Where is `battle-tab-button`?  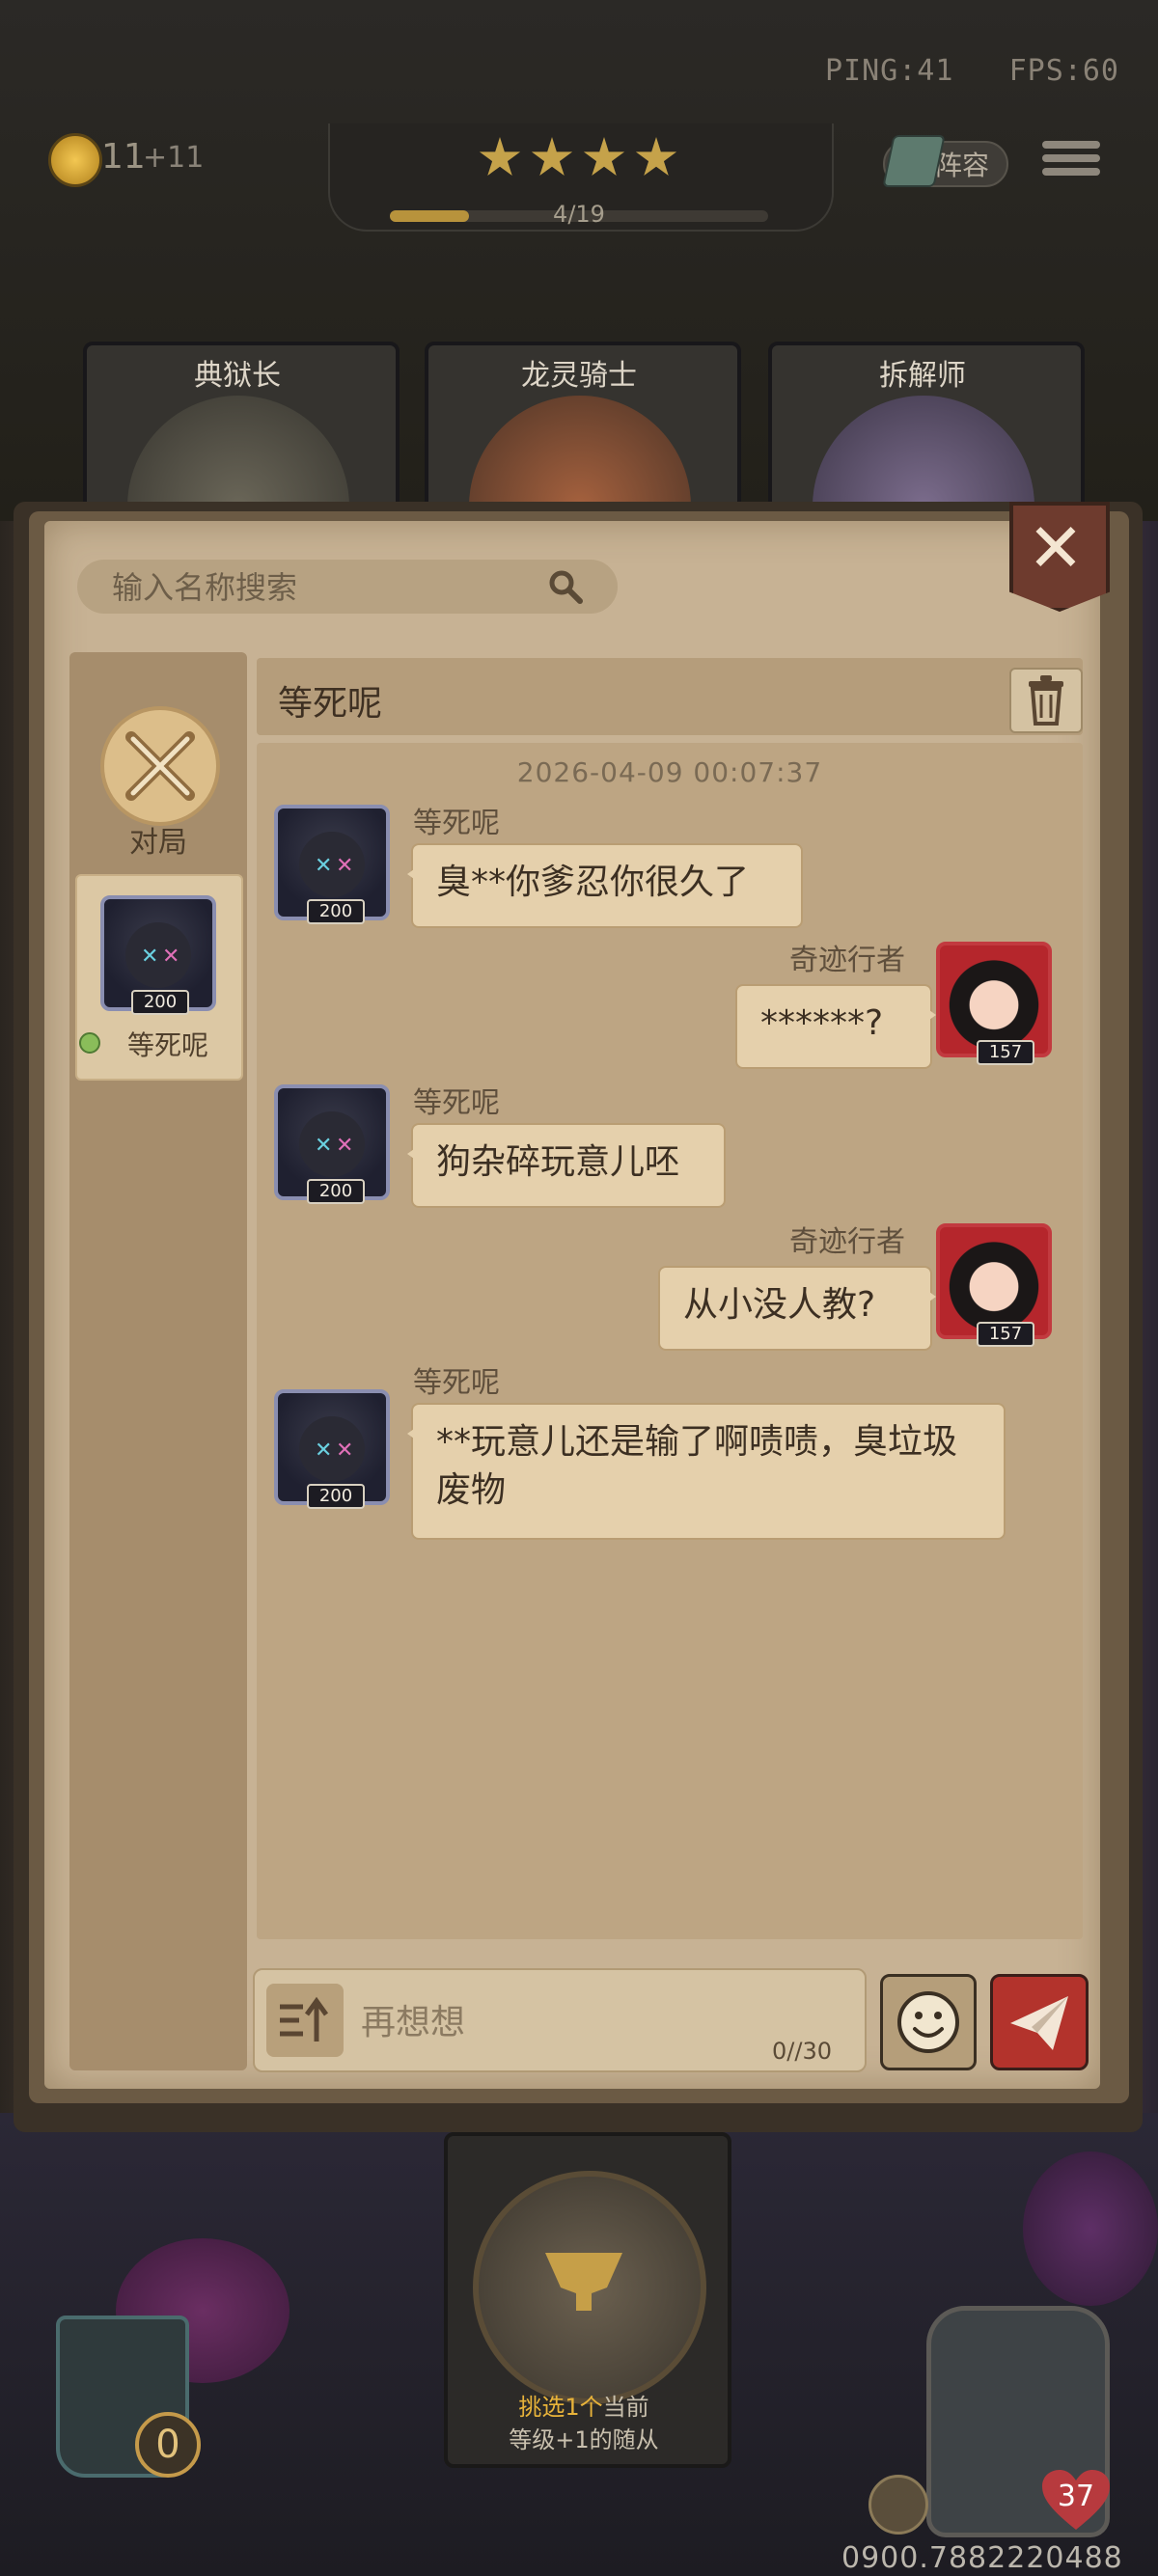 battle-tab-button is located at coordinates (160, 766).